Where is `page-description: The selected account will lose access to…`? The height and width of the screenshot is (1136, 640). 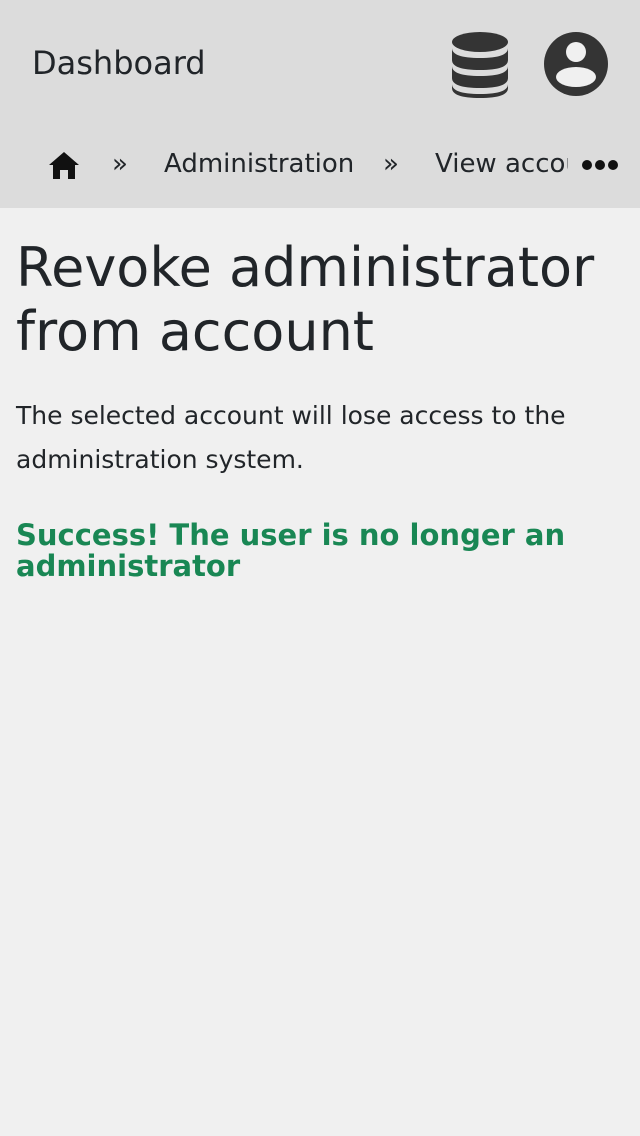
page-description: The selected account will lose access to… is located at coordinates (291, 437).